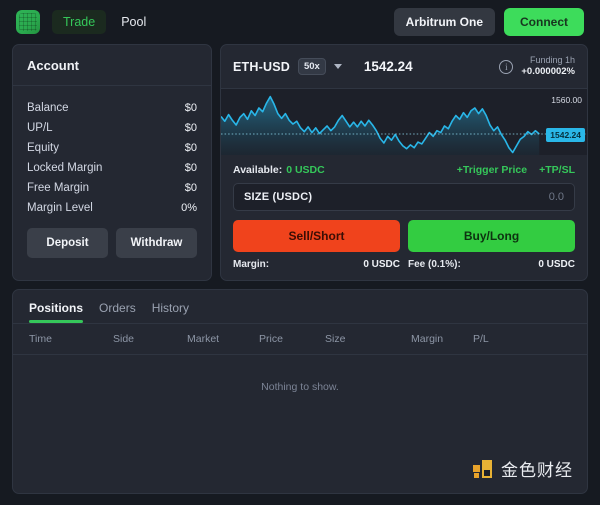 This screenshot has height=505, width=600. I want to click on account-row-margin-level: Margin Level 0%, so click(112, 208).